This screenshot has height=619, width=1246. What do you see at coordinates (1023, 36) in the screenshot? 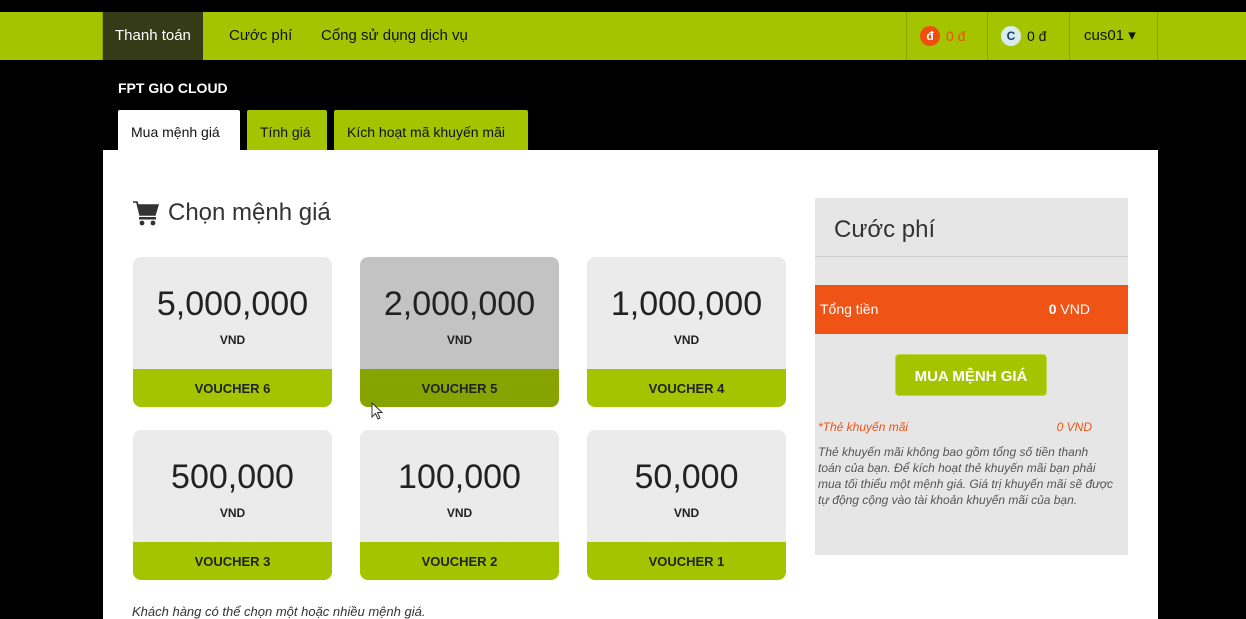
I see `balance-c: C 0 đ` at bounding box center [1023, 36].